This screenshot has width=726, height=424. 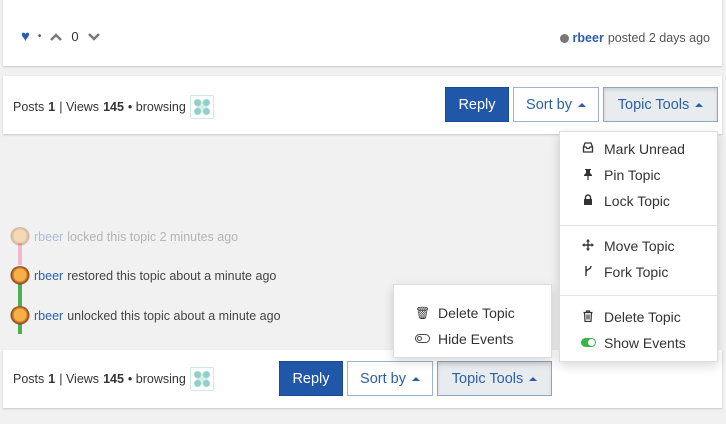 What do you see at coordinates (564, 38) in the screenshot?
I see `status-dot-icon` at bounding box center [564, 38].